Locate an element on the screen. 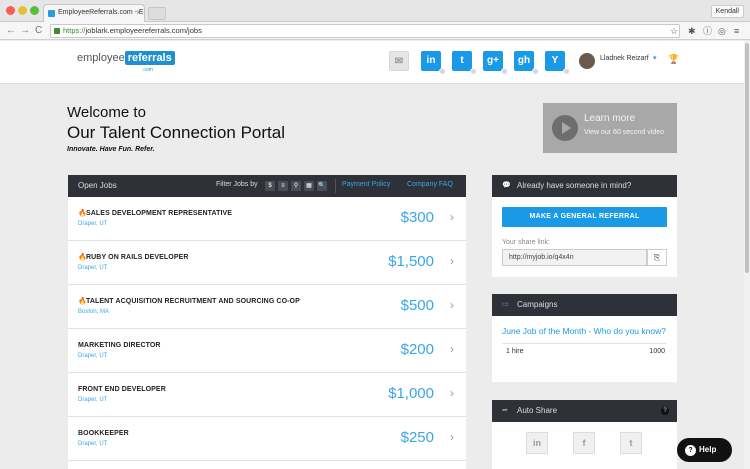 The height and width of the screenshot is (469, 750). ycombinator-icon: Y is located at coordinates (555, 60).